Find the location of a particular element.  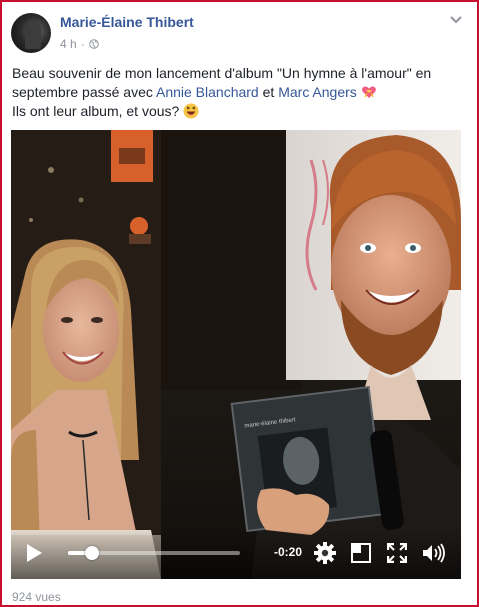

video-controls-bar: -0:20 is located at coordinates (236, 554).